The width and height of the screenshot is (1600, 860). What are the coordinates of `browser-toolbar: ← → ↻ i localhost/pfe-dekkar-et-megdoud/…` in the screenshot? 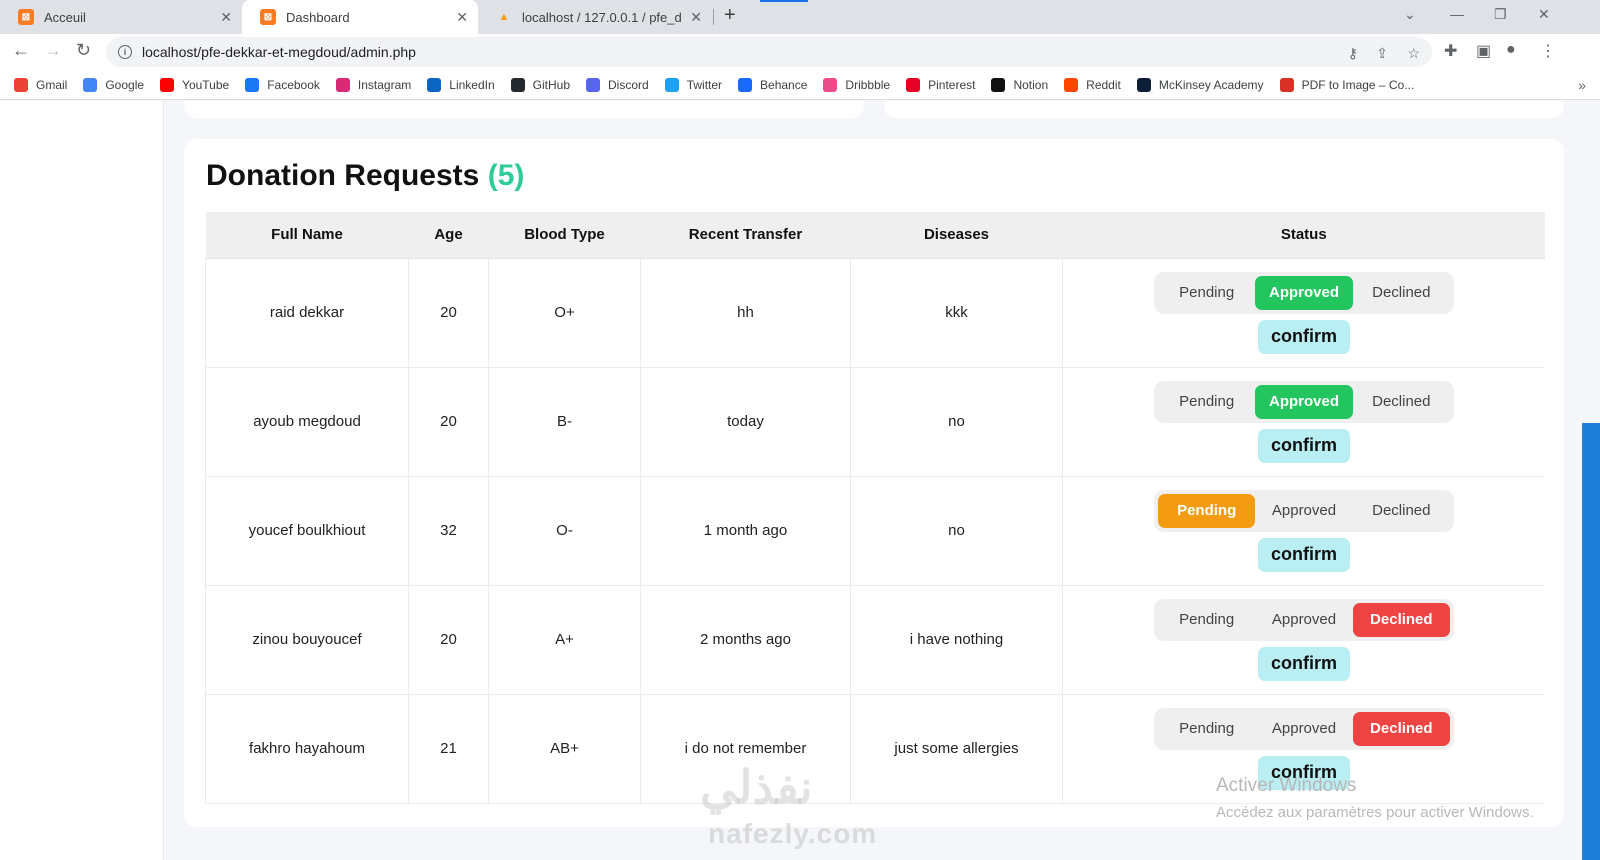 It's located at (800, 52).